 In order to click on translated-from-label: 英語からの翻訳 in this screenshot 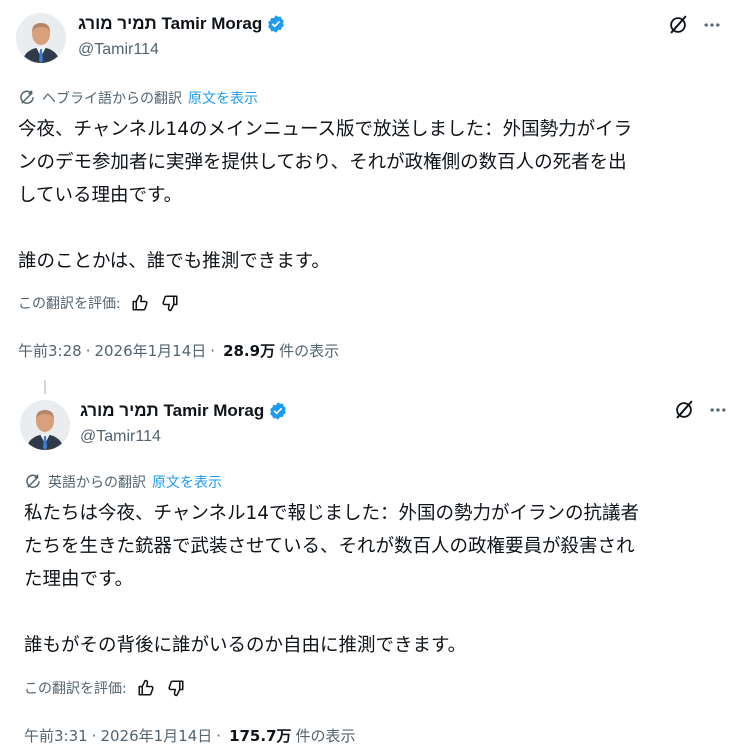, I will do `click(97, 483)`.